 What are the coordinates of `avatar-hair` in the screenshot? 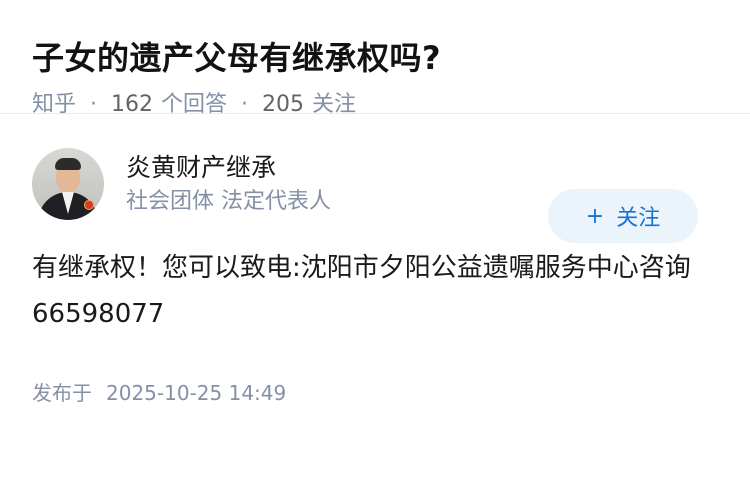 It's located at (68, 164).